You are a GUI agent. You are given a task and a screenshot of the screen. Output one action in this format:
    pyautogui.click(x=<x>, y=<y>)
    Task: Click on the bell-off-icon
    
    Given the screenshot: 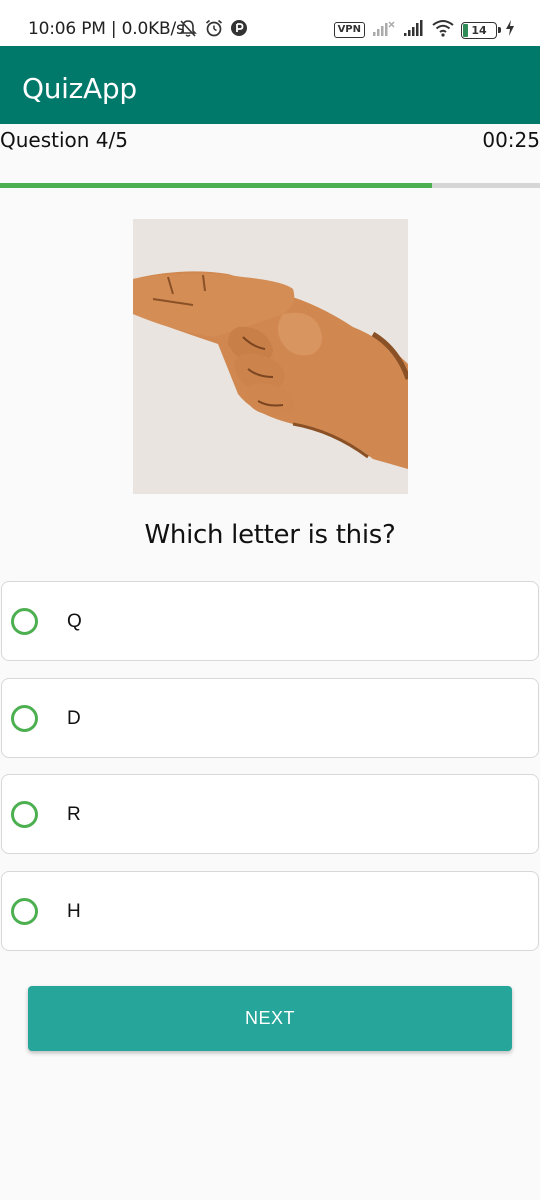 What is the action you would take?
    pyautogui.click(x=188, y=30)
    